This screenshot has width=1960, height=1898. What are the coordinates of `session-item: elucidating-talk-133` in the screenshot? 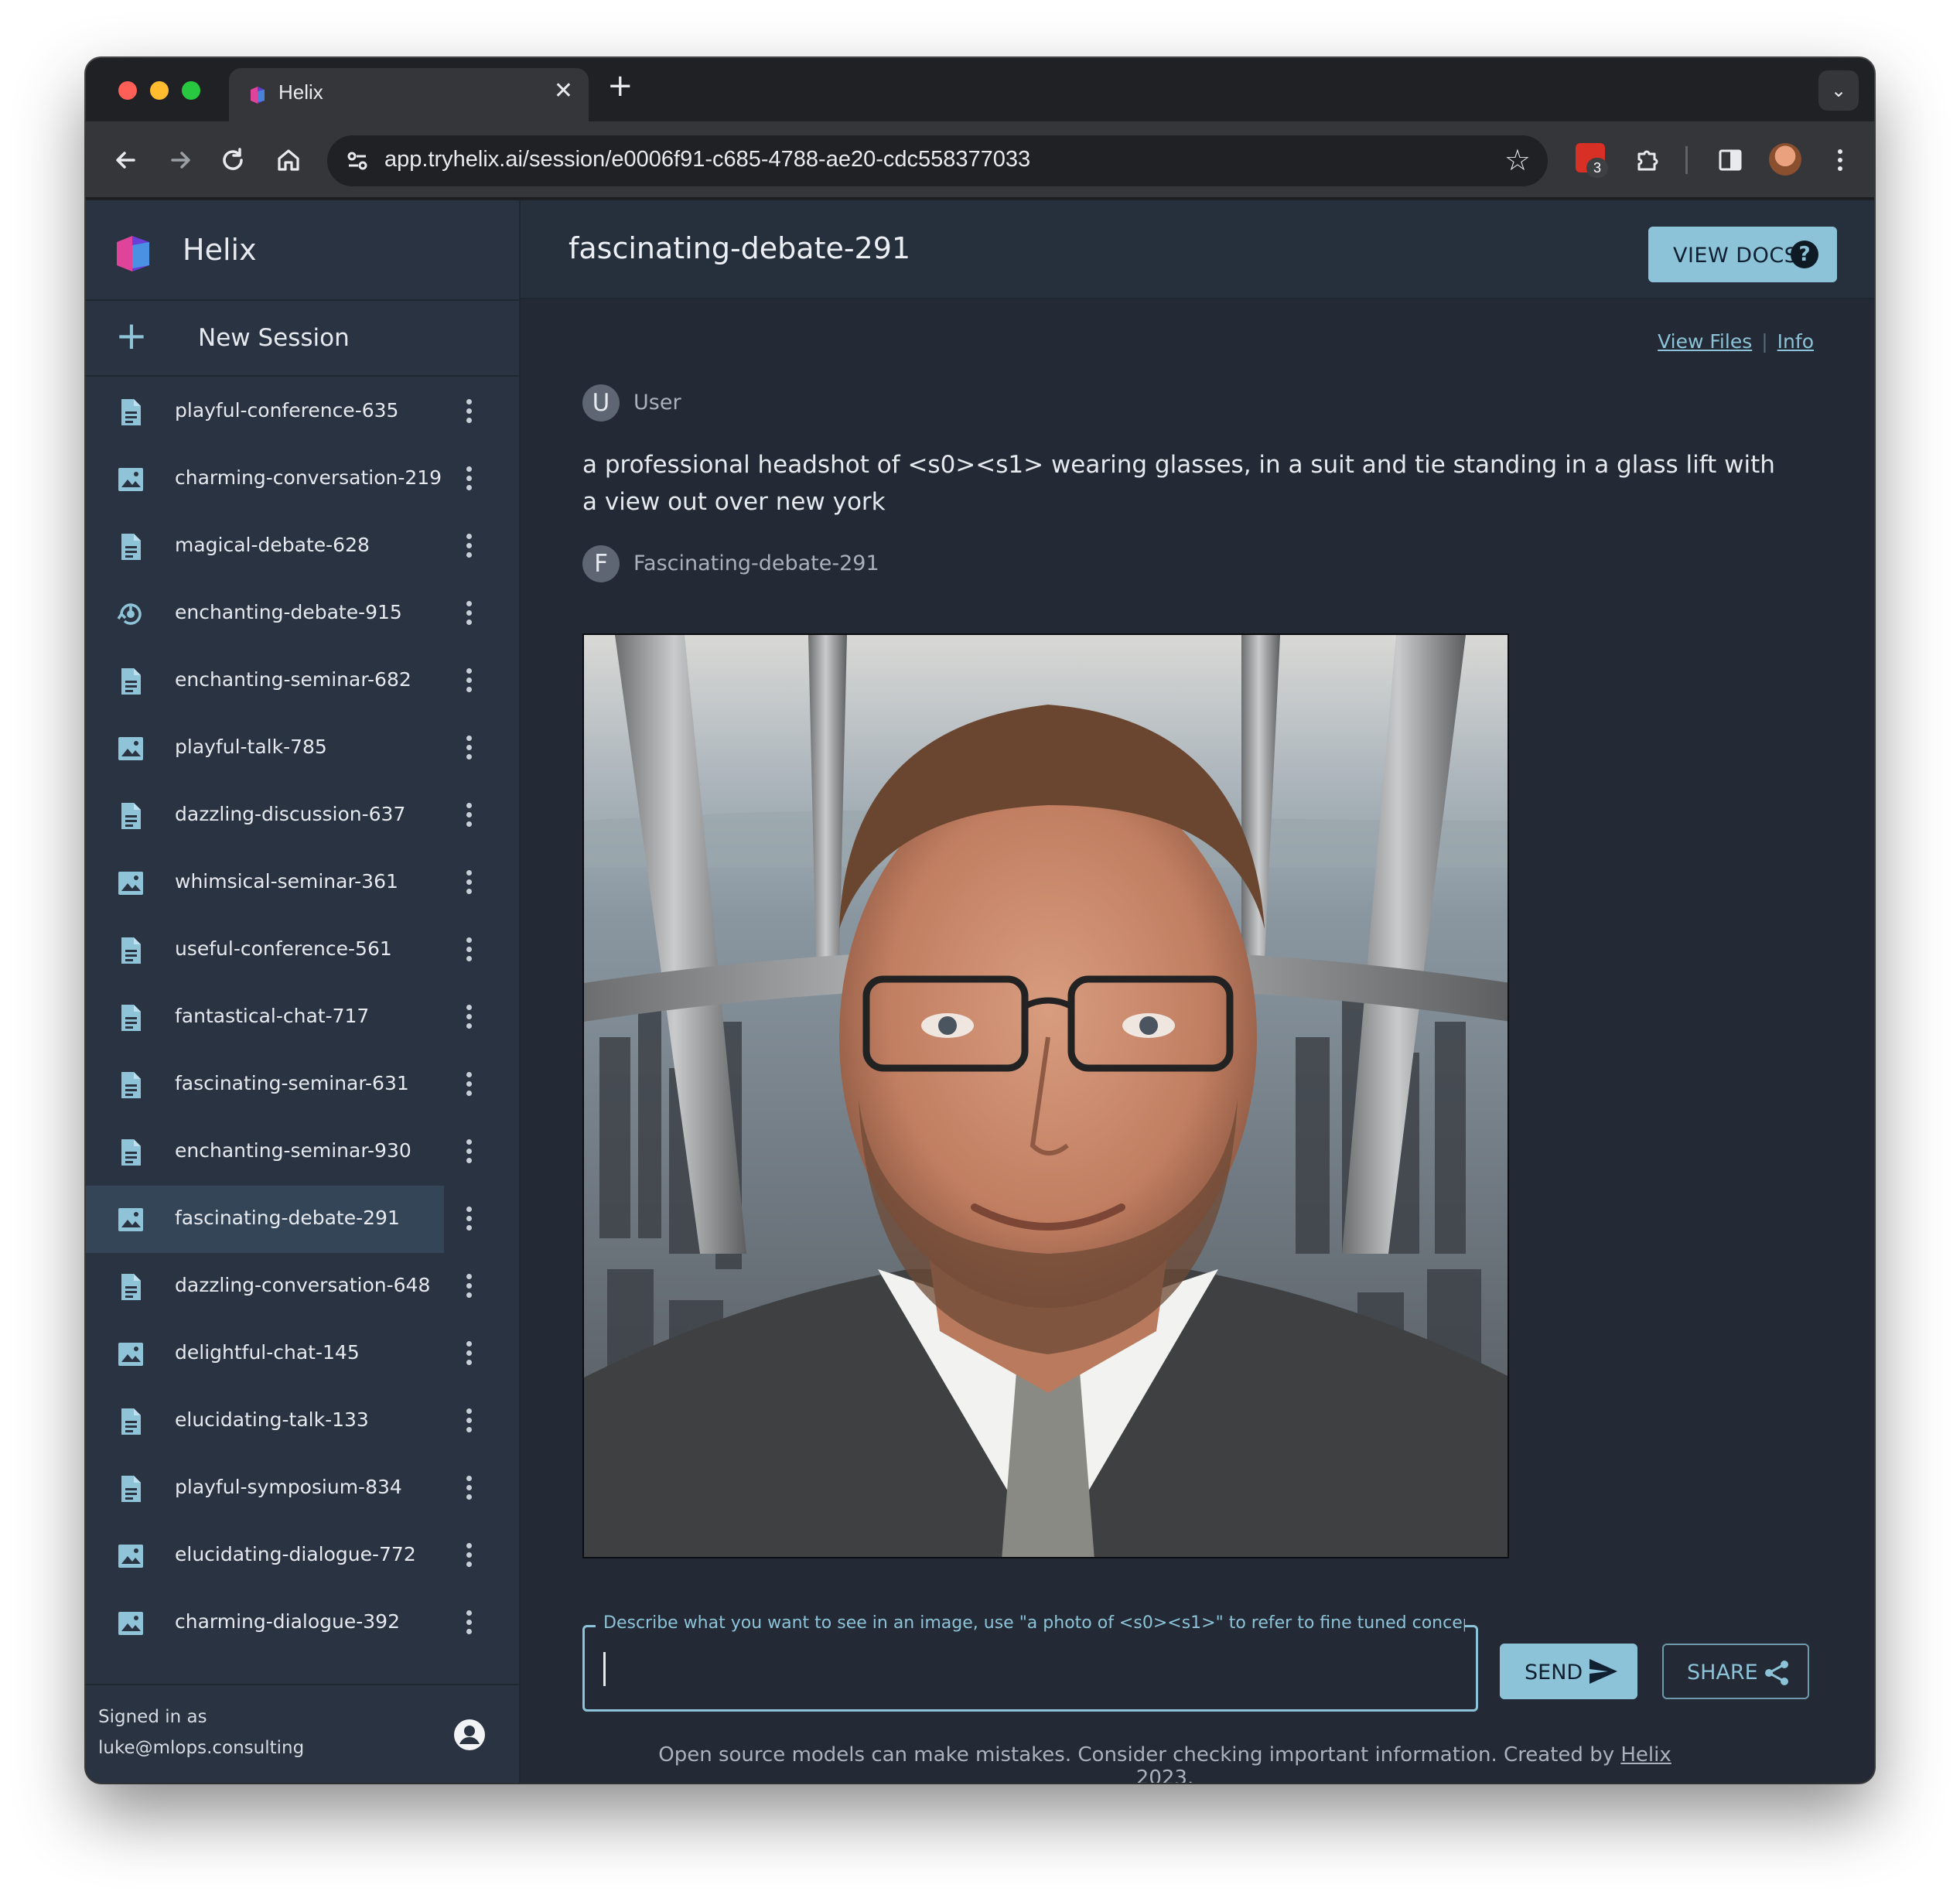 It's located at (302, 1421).